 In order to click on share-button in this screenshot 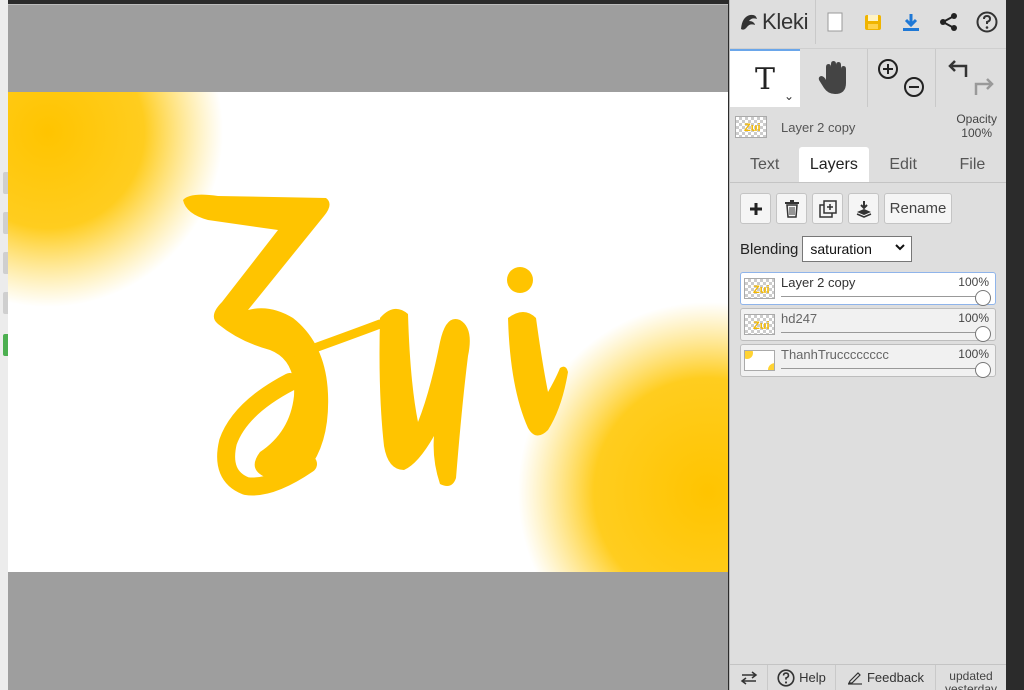, I will do `click(949, 22)`.